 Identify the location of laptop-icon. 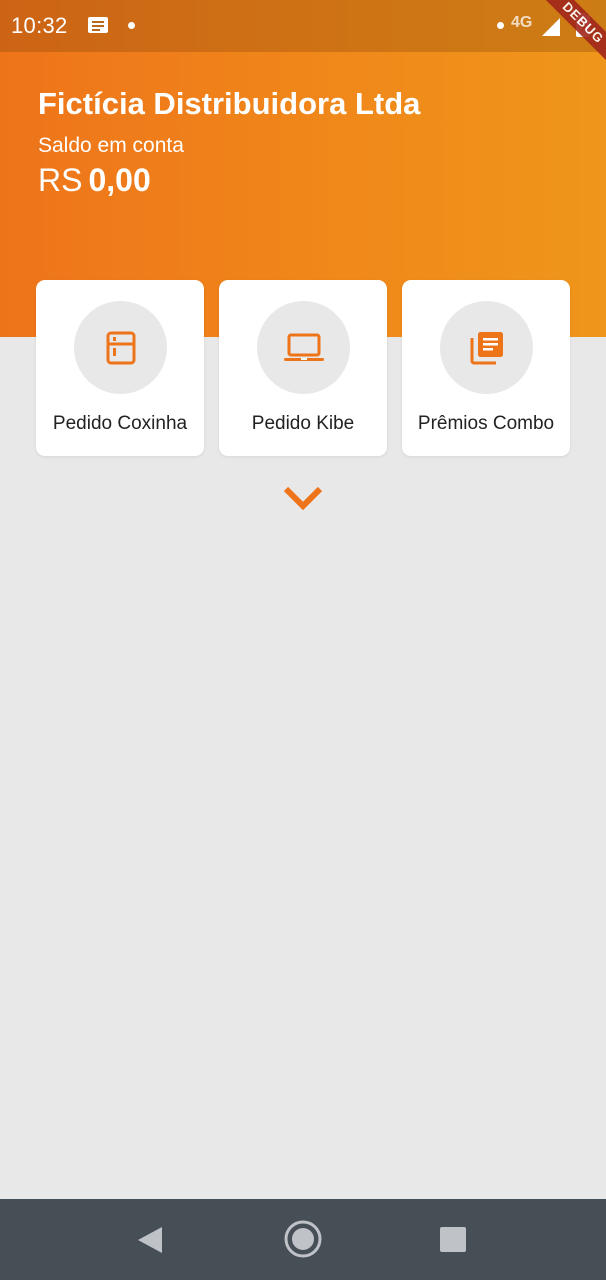
(303, 347).